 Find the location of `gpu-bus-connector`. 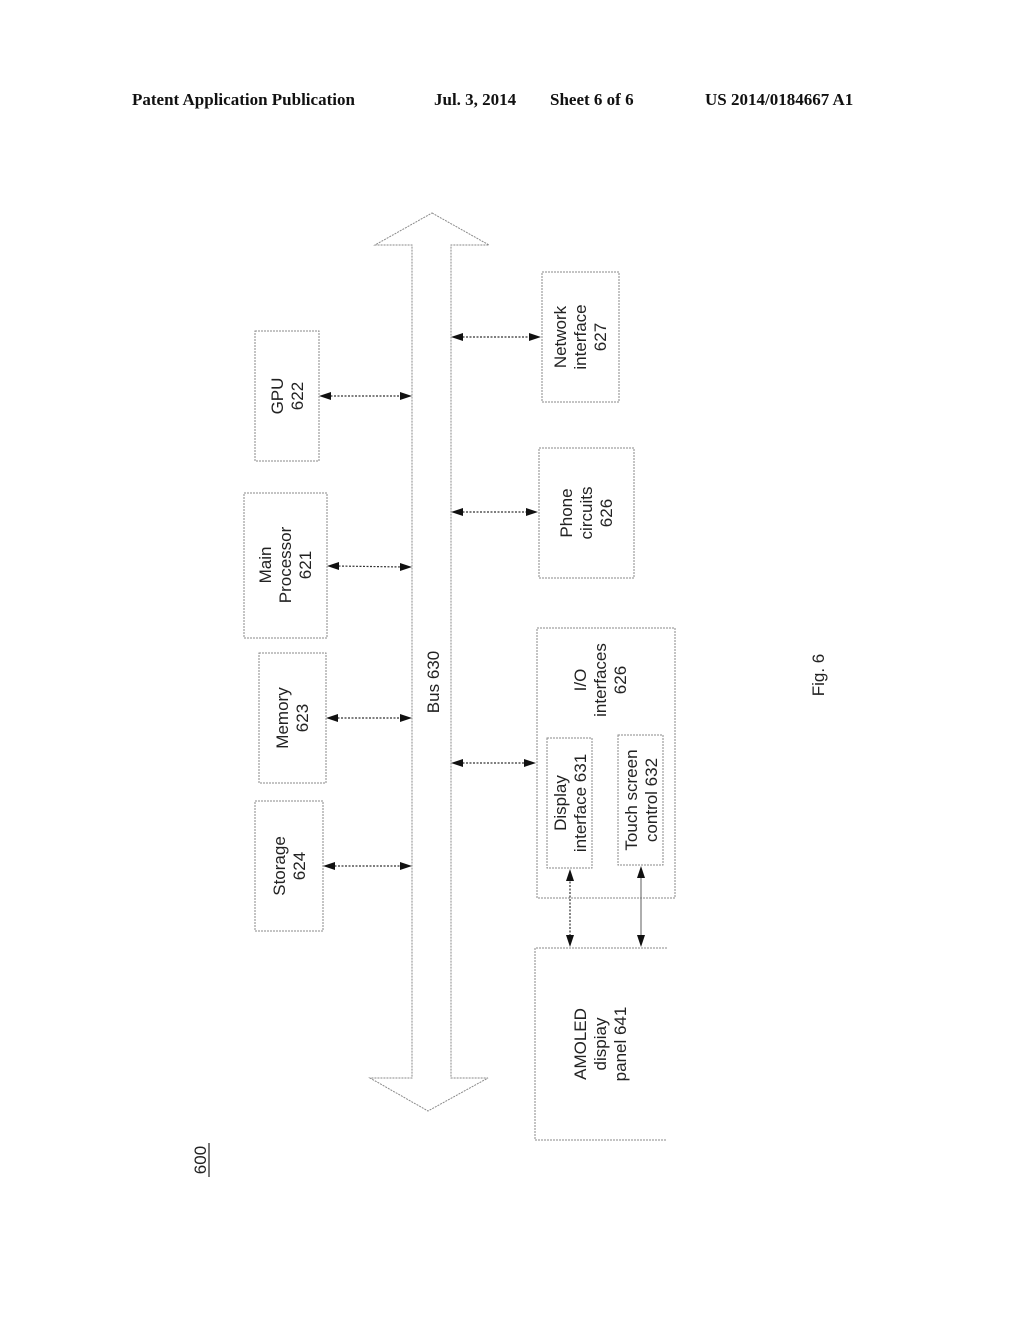

gpu-bus-connector is located at coordinates (365, 396).